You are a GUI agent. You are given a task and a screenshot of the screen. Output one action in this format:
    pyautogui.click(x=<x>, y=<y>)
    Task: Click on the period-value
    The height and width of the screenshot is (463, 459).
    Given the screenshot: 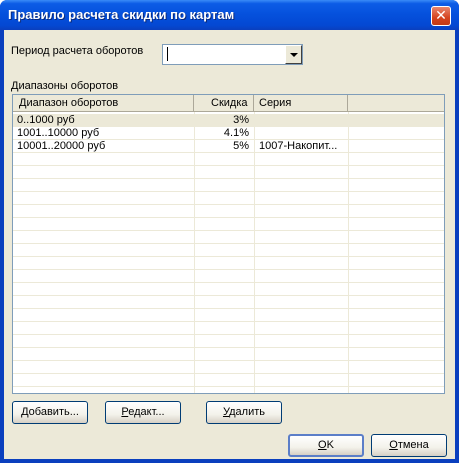 What is the action you would take?
    pyautogui.click(x=167, y=54)
    